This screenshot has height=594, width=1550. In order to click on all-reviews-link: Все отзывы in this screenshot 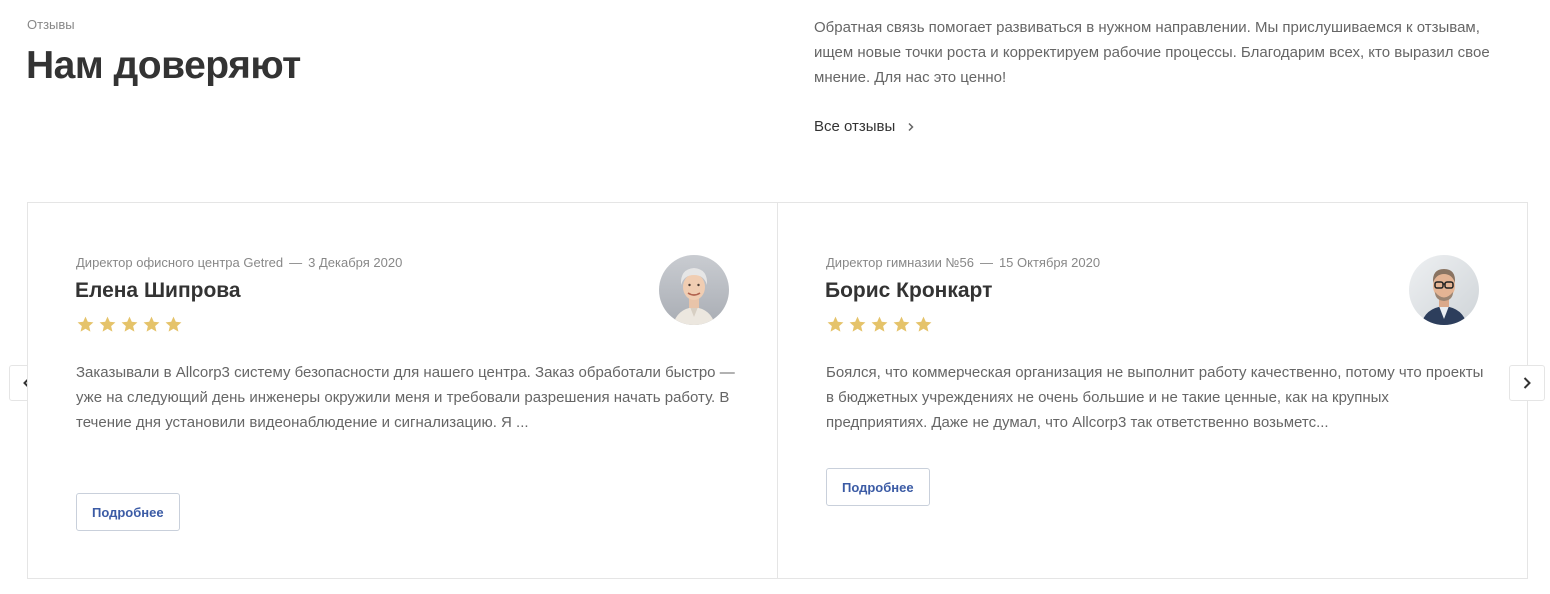, I will do `click(865, 126)`.